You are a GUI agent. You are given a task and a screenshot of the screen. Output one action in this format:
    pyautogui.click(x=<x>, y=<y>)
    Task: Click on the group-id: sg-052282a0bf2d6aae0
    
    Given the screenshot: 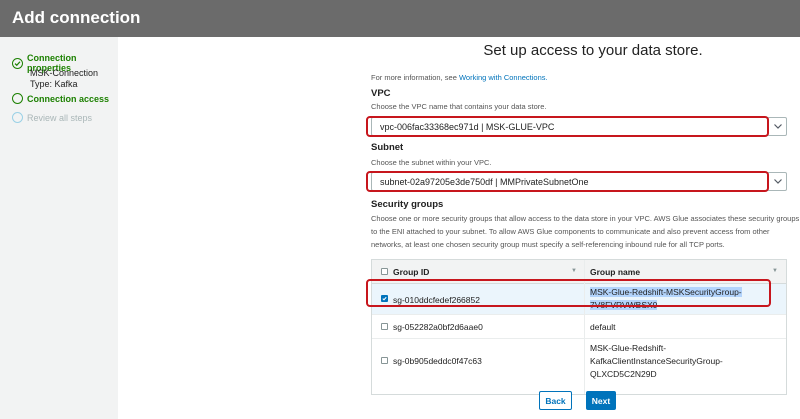 What is the action you would take?
    pyautogui.click(x=438, y=327)
    